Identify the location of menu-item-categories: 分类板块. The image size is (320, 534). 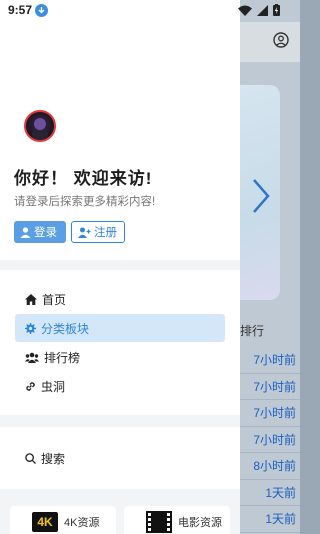
(120, 328).